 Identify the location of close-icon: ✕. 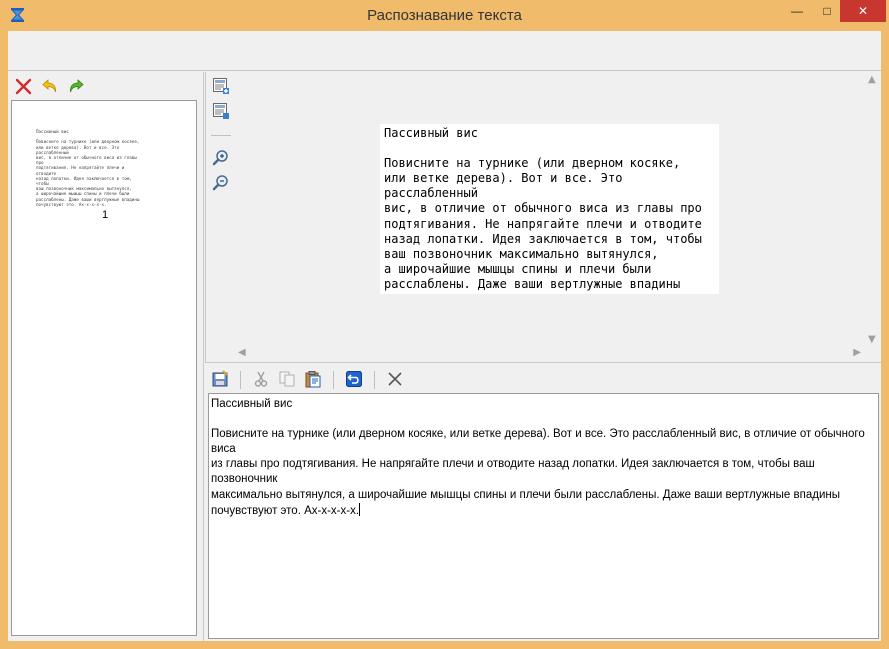
(863, 11).